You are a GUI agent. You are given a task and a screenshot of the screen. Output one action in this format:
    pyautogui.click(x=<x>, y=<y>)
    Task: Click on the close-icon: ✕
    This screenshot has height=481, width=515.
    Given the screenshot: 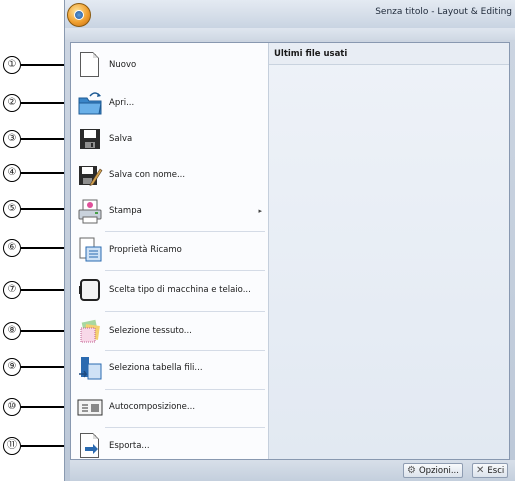 What is the action you would take?
    pyautogui.click(x=480, y=470)
    